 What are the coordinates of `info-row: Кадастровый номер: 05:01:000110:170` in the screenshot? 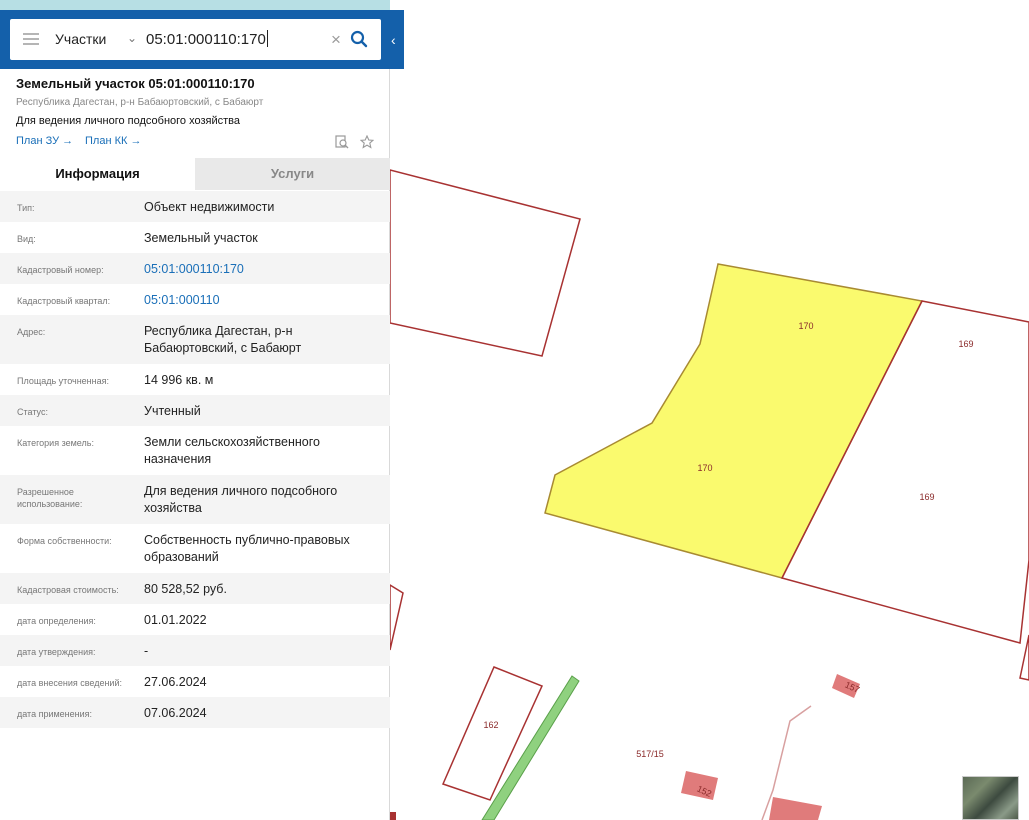 It's located at (195, 268).